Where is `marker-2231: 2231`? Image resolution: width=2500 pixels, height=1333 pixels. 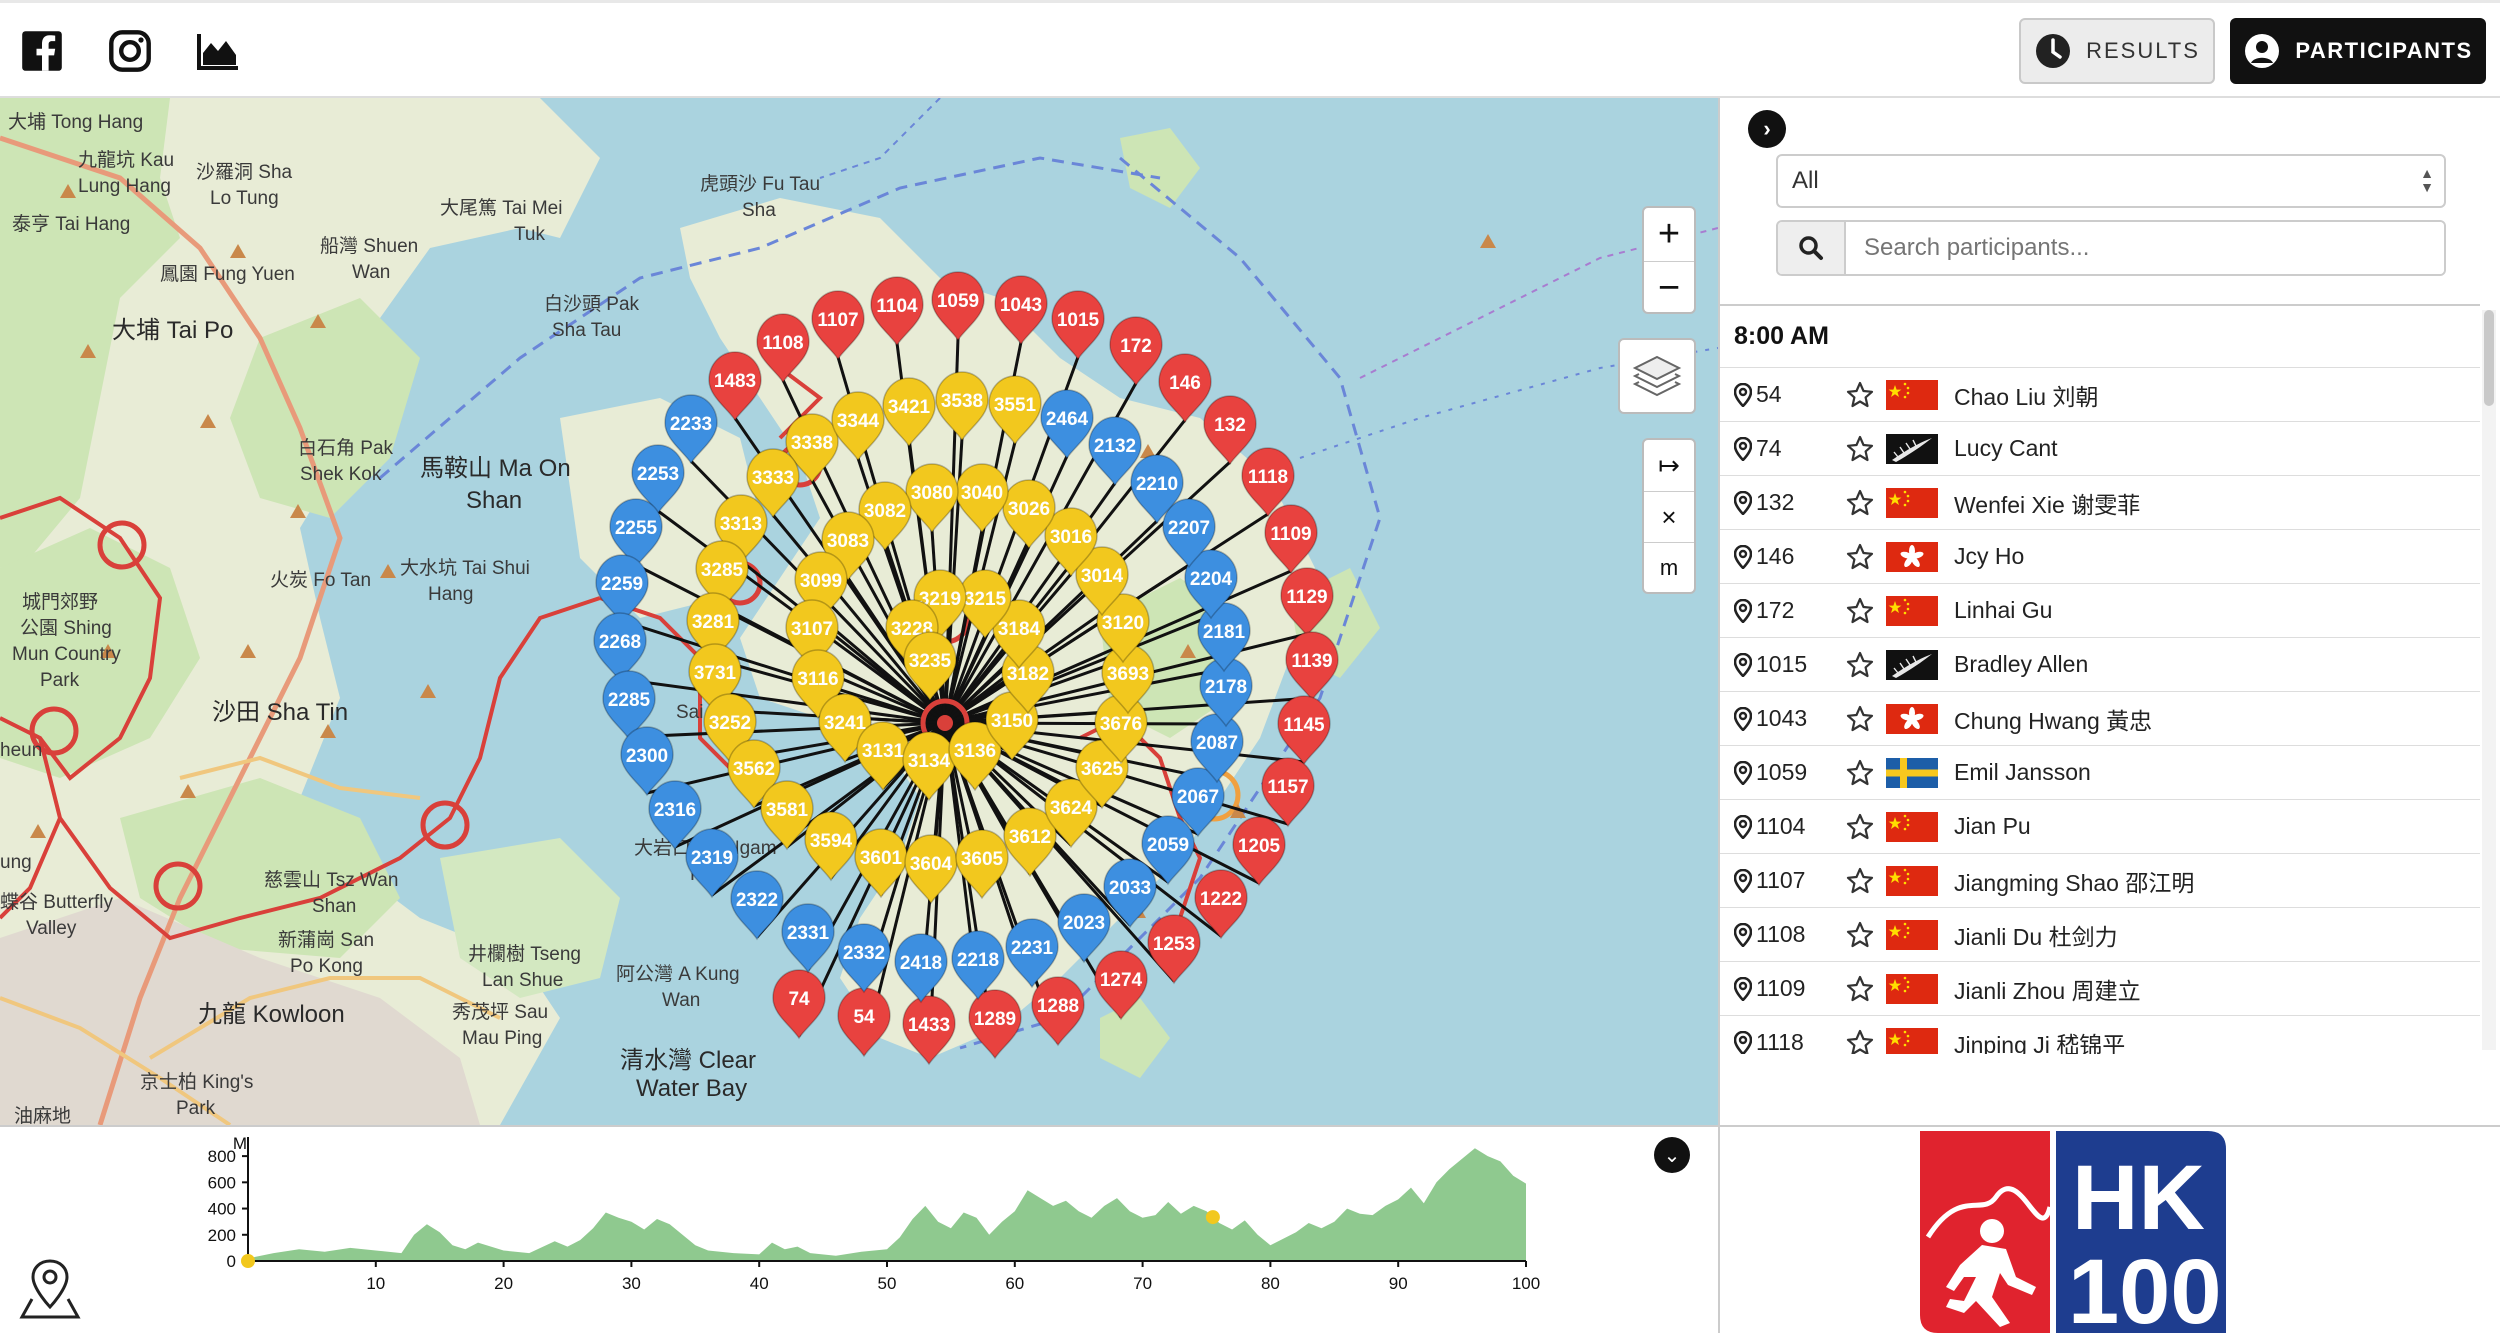
marker-2231: 2231 is located at coordinates (1032, 953).